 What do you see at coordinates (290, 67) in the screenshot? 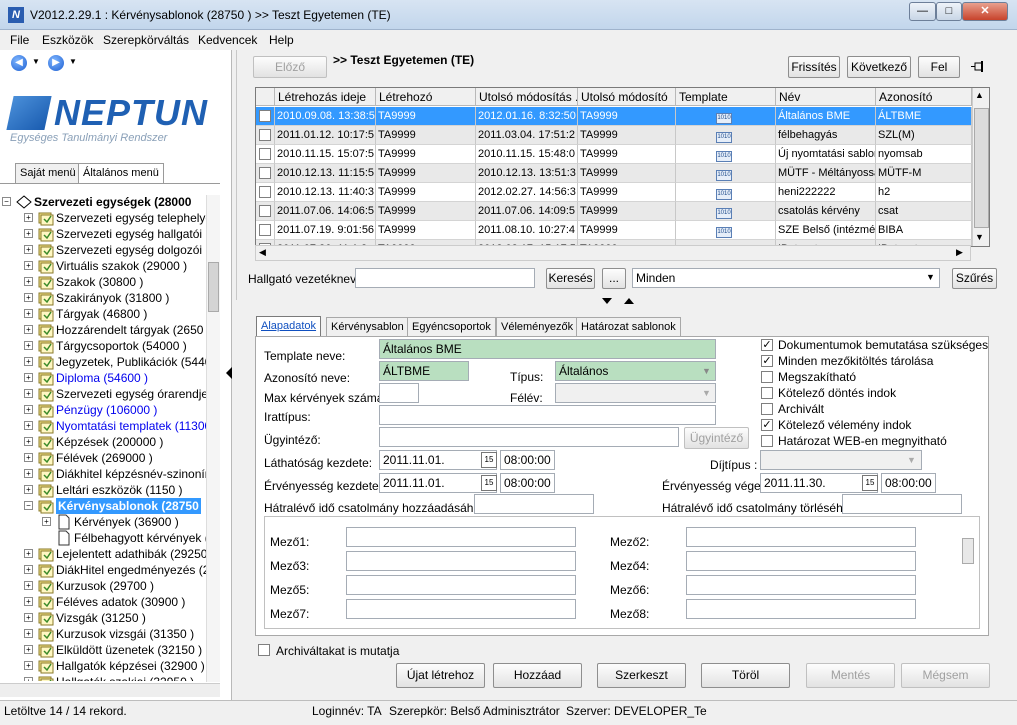
I see `prev-button: Előző` at bounding box center [290, 67].